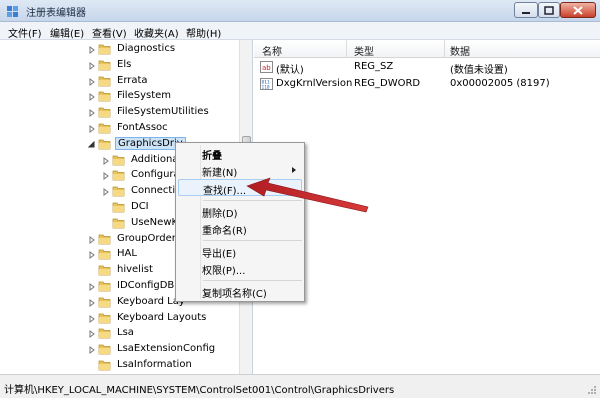  What do you see at coordinates (300, 31) in the screenshot?
I see `menu-bar: 文件(F) 编辑(E) 查看(V) 收藏夹(A) 帮助(H)` at bounding box center [300, 31].